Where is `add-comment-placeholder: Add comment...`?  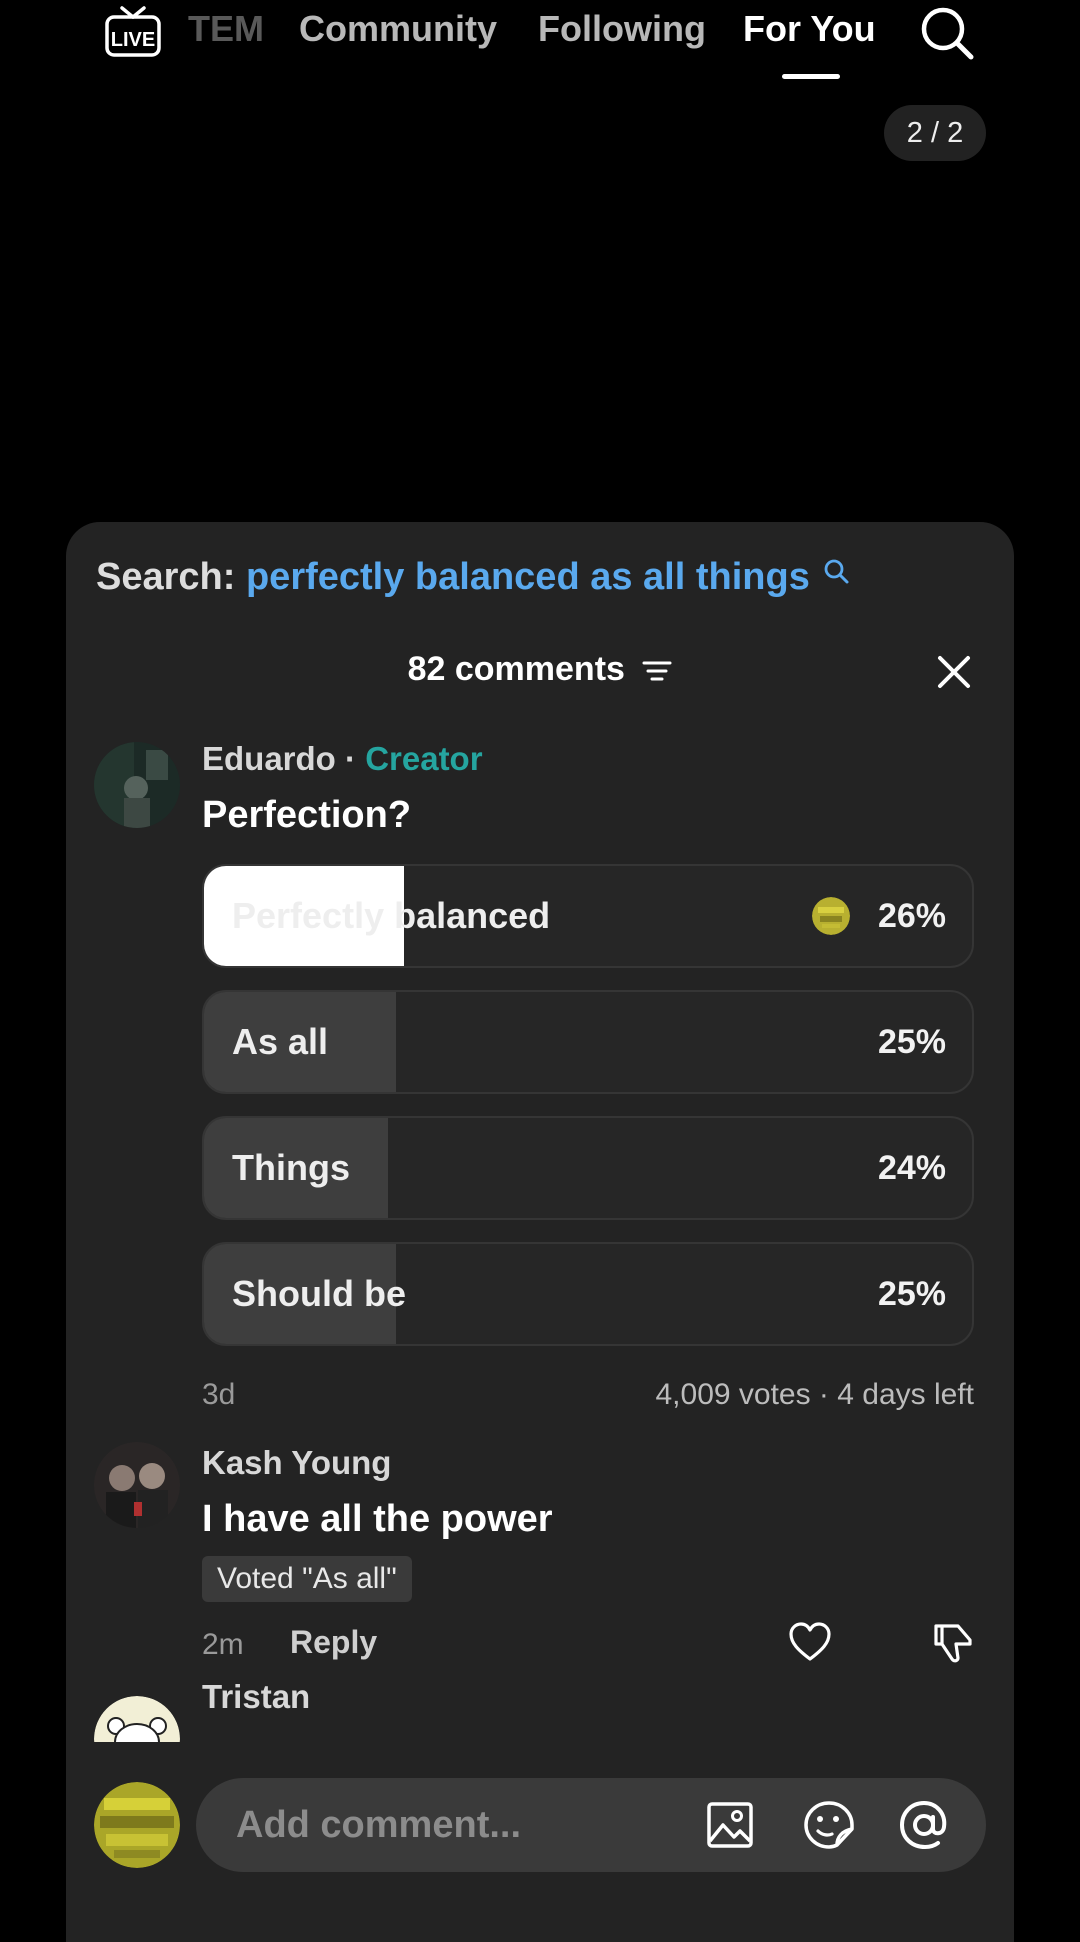 add-comment-placeholder: Add comment... is located at coordinates (379, 1825).